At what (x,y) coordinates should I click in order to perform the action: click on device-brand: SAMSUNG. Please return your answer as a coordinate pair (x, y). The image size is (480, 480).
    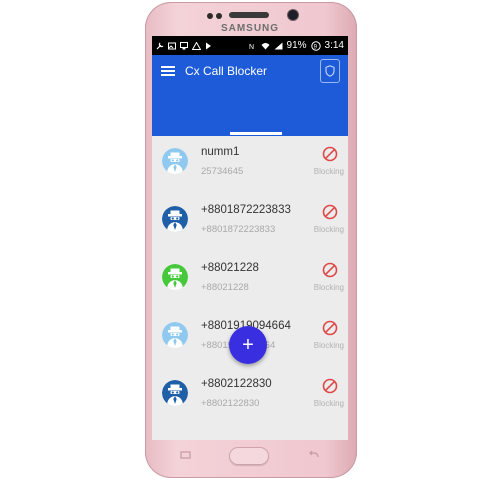
    Looking at the image, I should click on (250, 28).